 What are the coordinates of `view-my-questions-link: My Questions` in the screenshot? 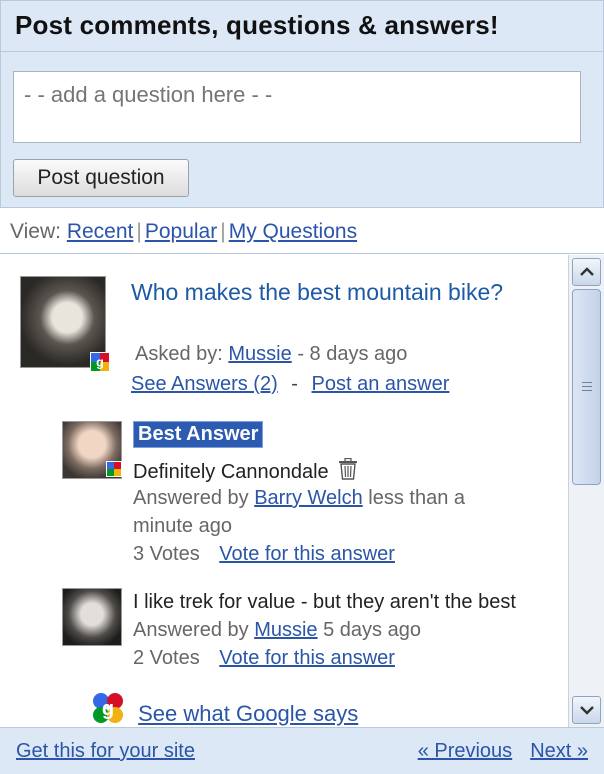 It's located at (293, 231).